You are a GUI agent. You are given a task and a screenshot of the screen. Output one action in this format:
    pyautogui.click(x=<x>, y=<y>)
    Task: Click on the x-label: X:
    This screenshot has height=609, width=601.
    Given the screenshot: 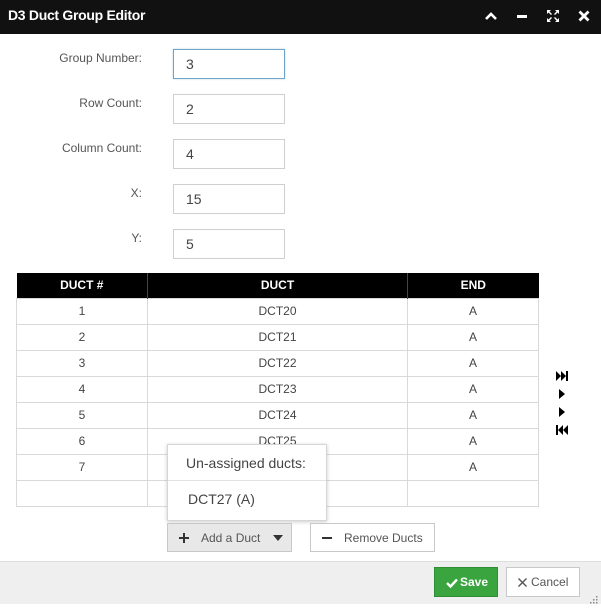 What is the action you would take?
    pyautogui.click(x=136, y=193)
    